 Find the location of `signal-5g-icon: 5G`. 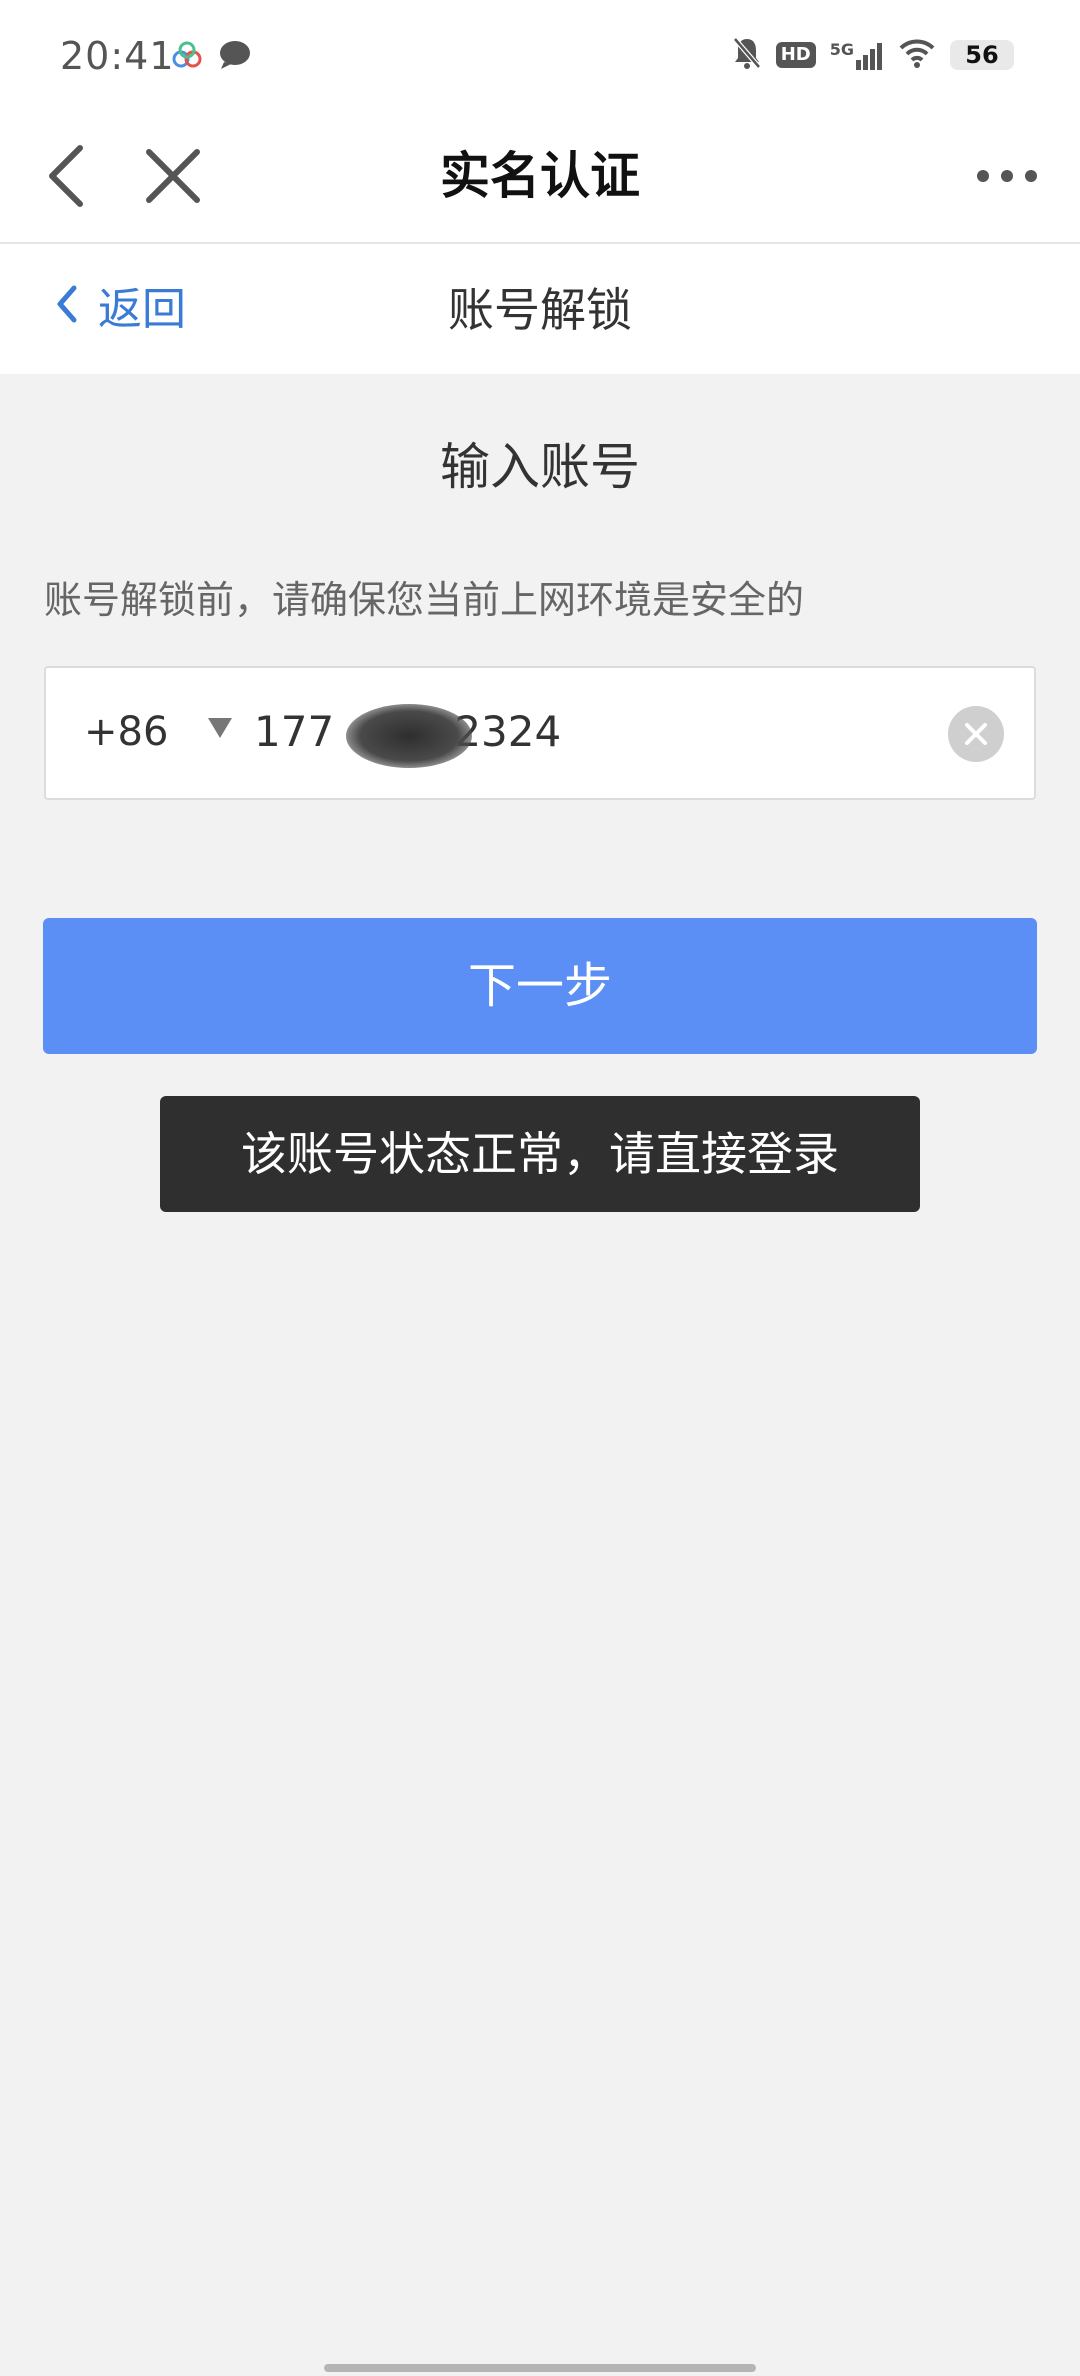

signal-5g-icon: 5G is located at coordinates (857, 55).